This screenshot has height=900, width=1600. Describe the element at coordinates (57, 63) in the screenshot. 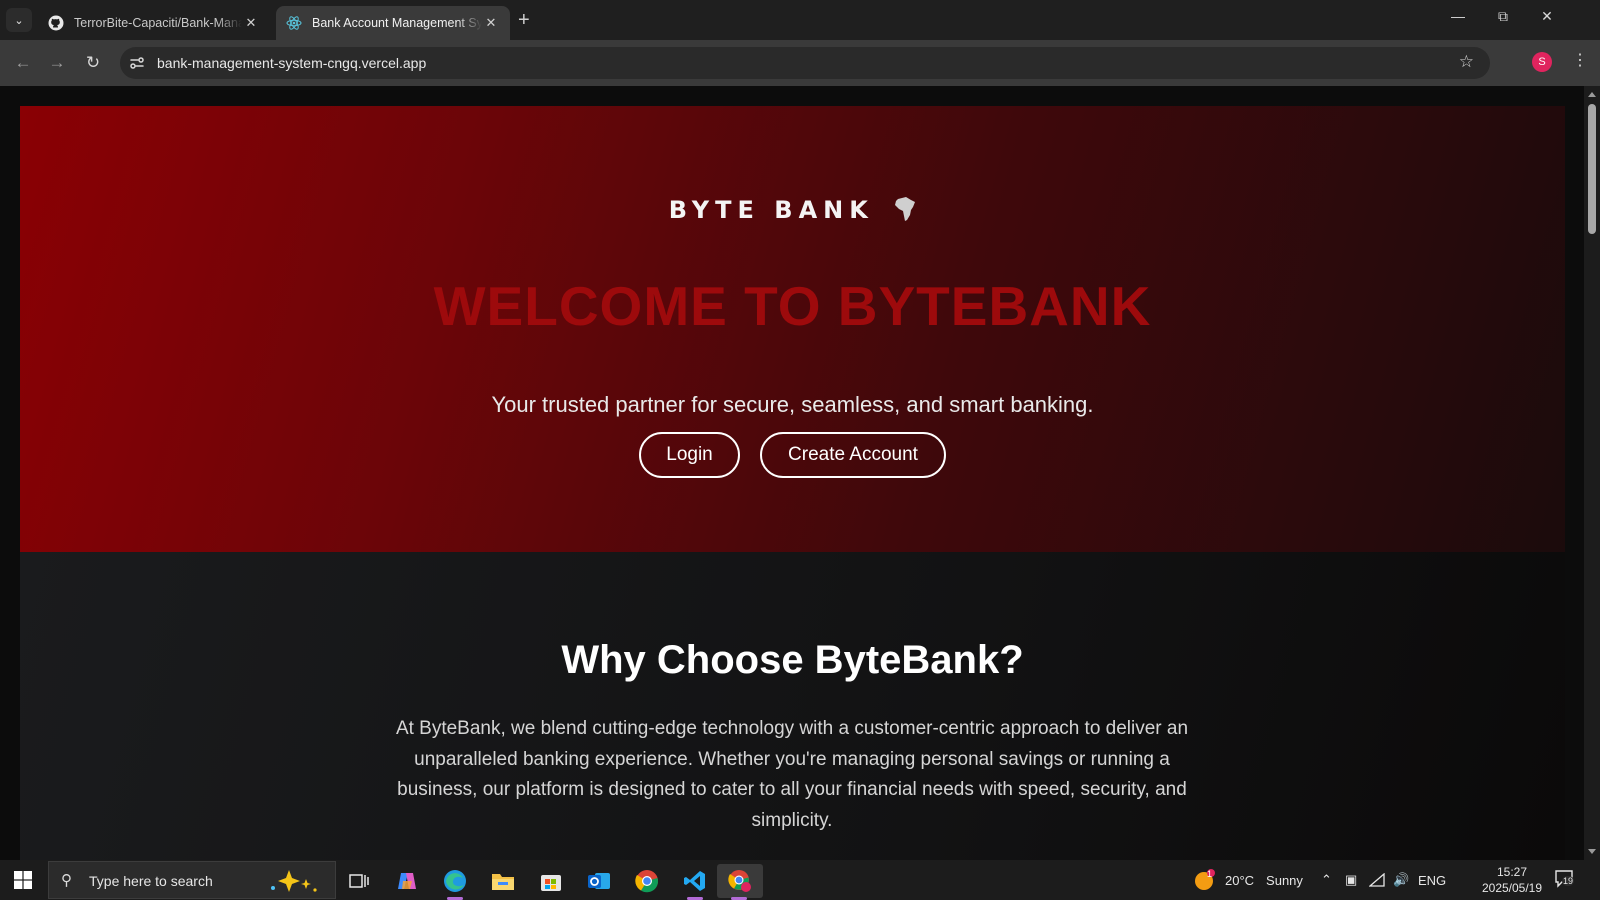

I see `forward-arrow-icon: →` at that location.